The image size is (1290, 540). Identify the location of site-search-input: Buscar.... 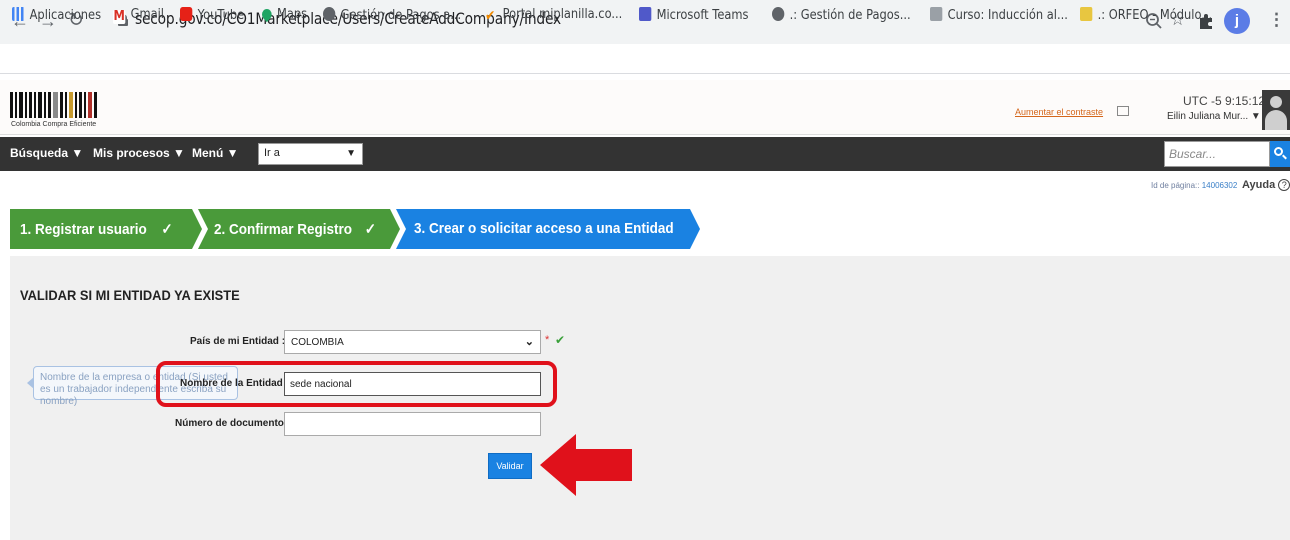
(1217, 154).